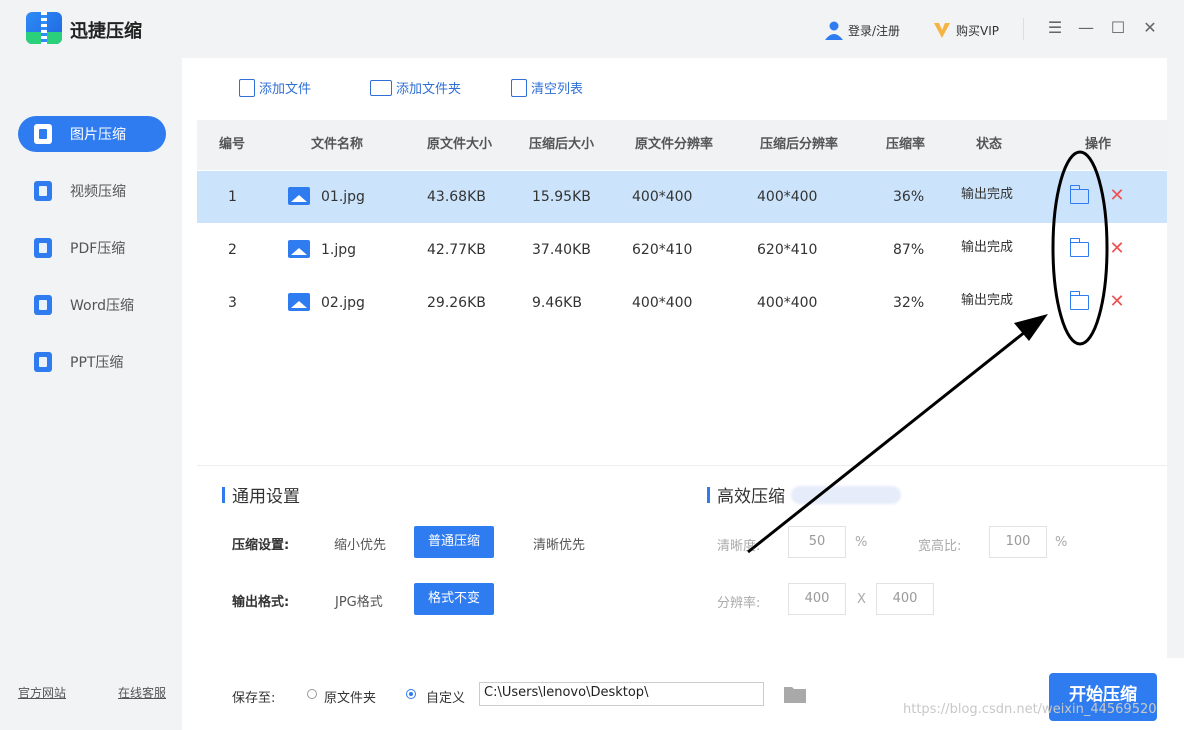 The height and width of the screenshot is (730, 1184). Describe the element at coordinates (1098, 144) in the screenshot. I see `col-header-action: 操作` at that location.